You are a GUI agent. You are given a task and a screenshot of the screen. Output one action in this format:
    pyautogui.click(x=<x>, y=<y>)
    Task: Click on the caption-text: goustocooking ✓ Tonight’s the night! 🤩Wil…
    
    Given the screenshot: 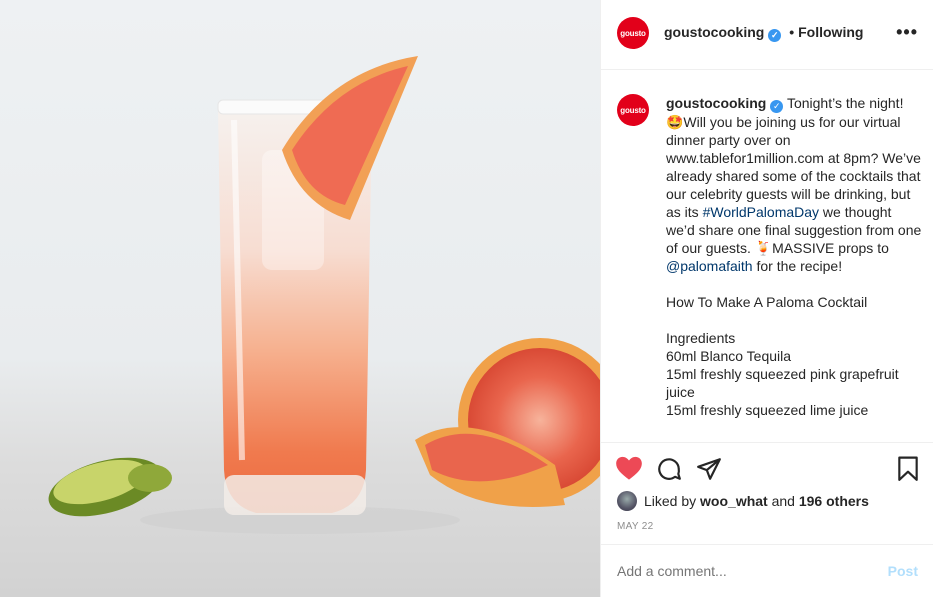 What is the action you would take?
    pyautogui.click(x=794, y=256)
    